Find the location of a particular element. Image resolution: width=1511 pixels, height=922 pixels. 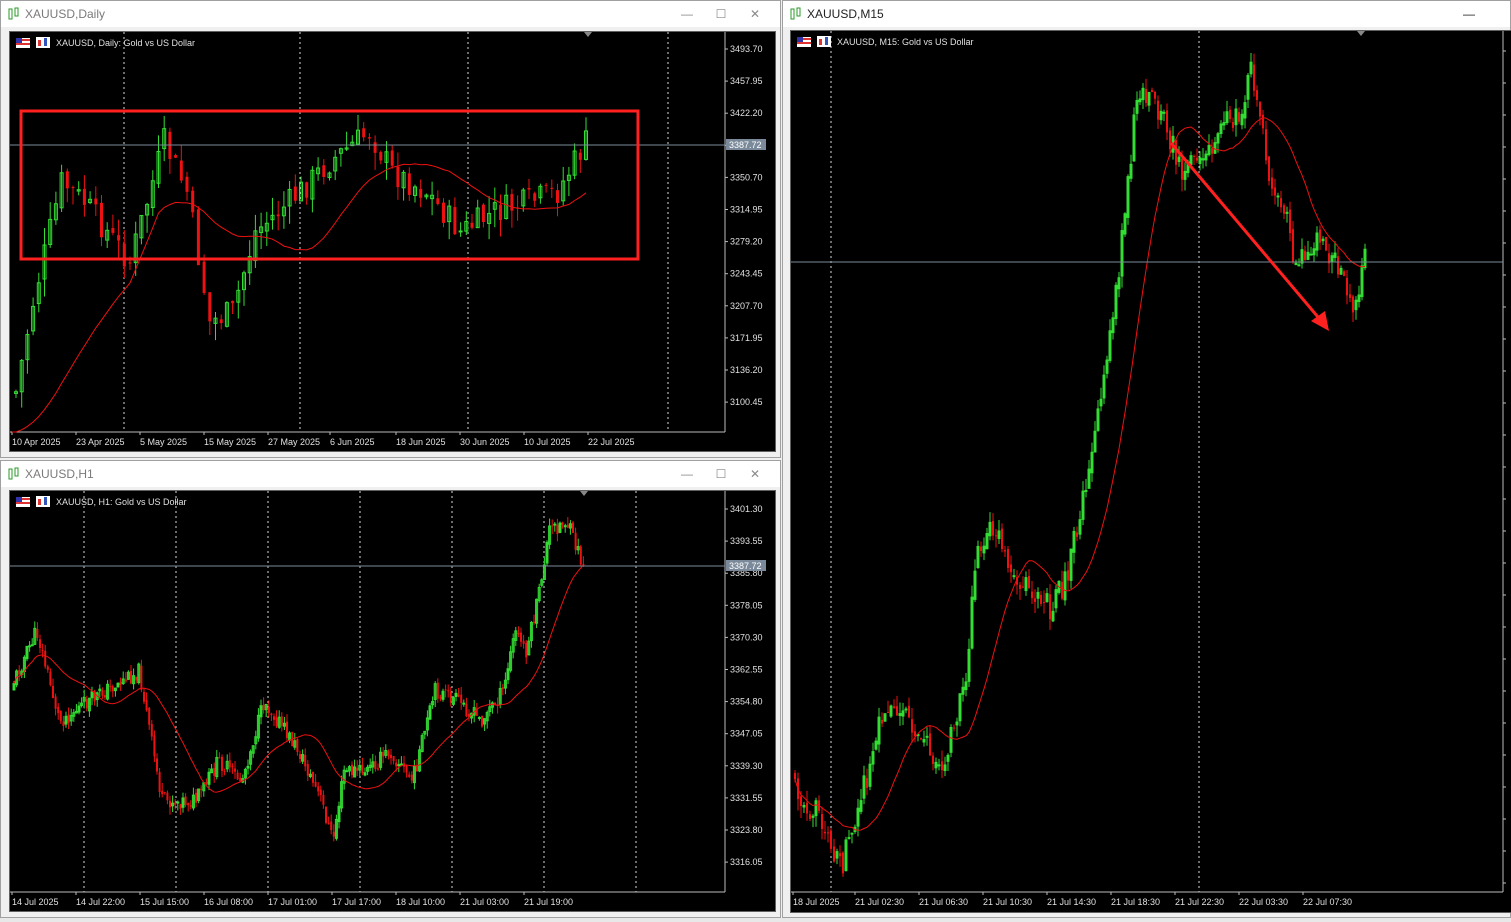

time-axis-label: 10 Jul 2025 is located at coordinates (547, 442).